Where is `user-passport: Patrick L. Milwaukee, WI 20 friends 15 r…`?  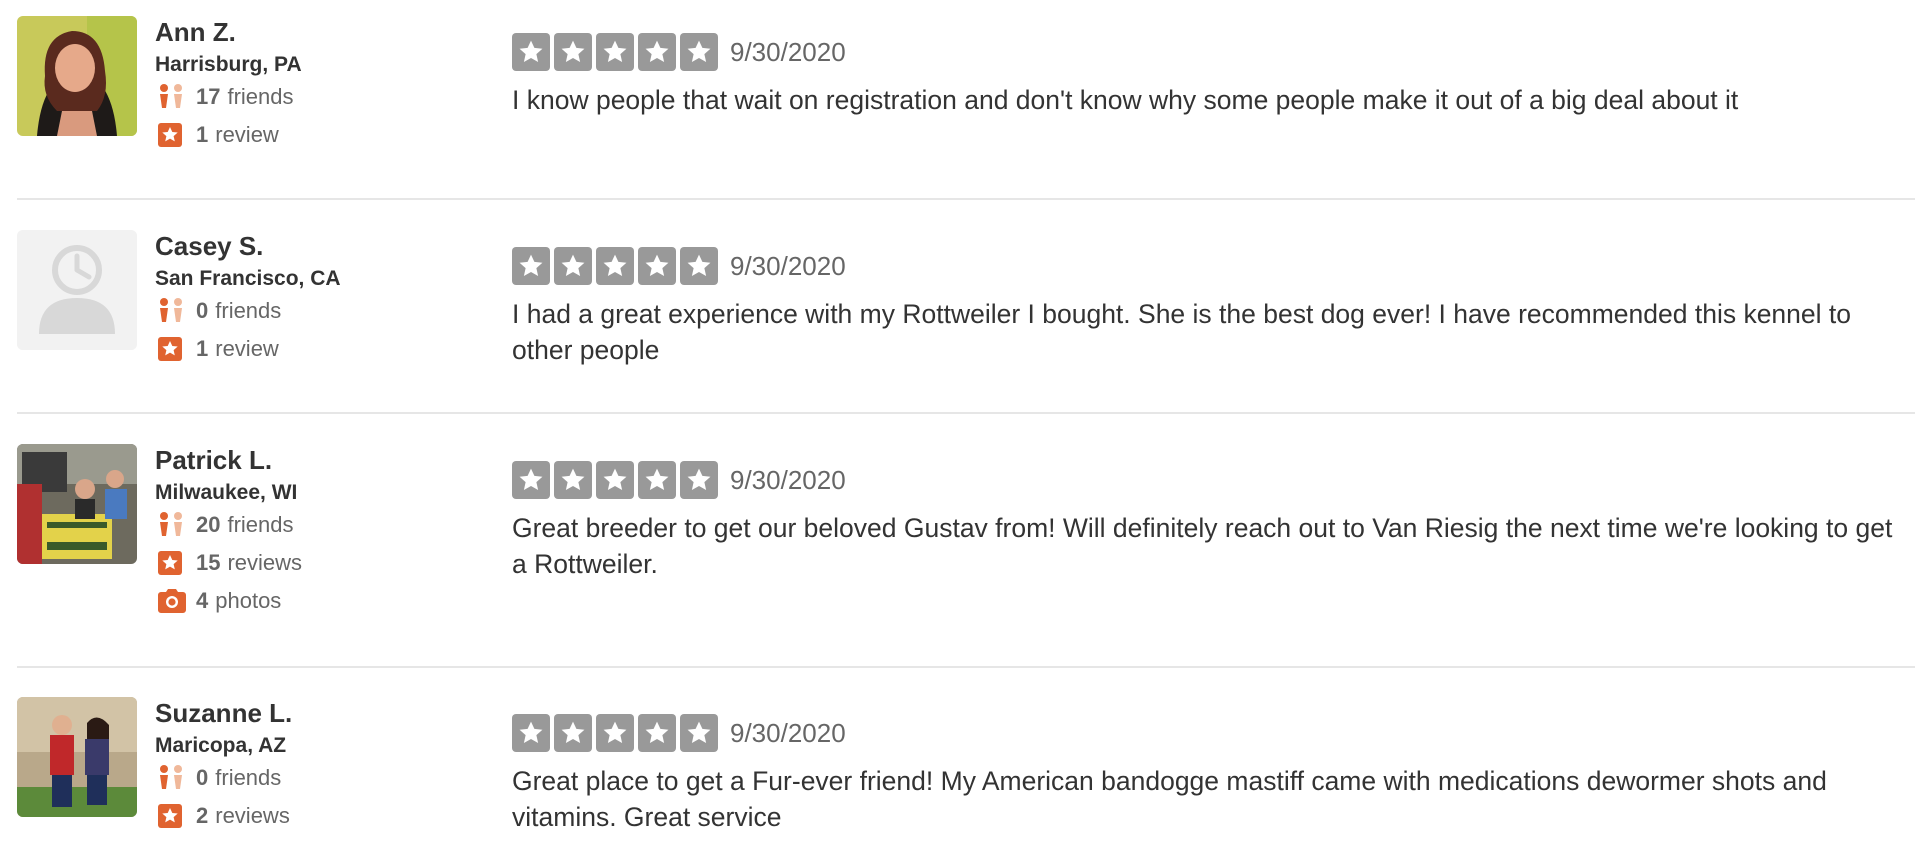
user-passport: Patrick L. Milwaukee, WI 20 friends 15 r… is located at coordinates (320, 532).